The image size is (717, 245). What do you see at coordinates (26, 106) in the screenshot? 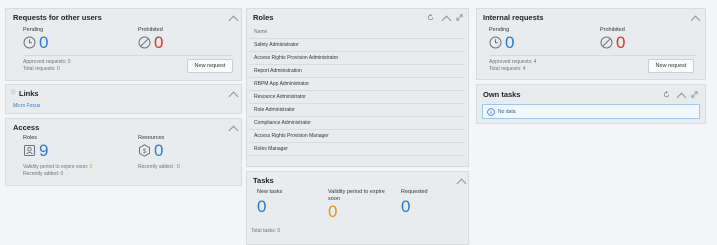
I see `micro-focus-link: Micro Focus` at bounding box center [26, 106].